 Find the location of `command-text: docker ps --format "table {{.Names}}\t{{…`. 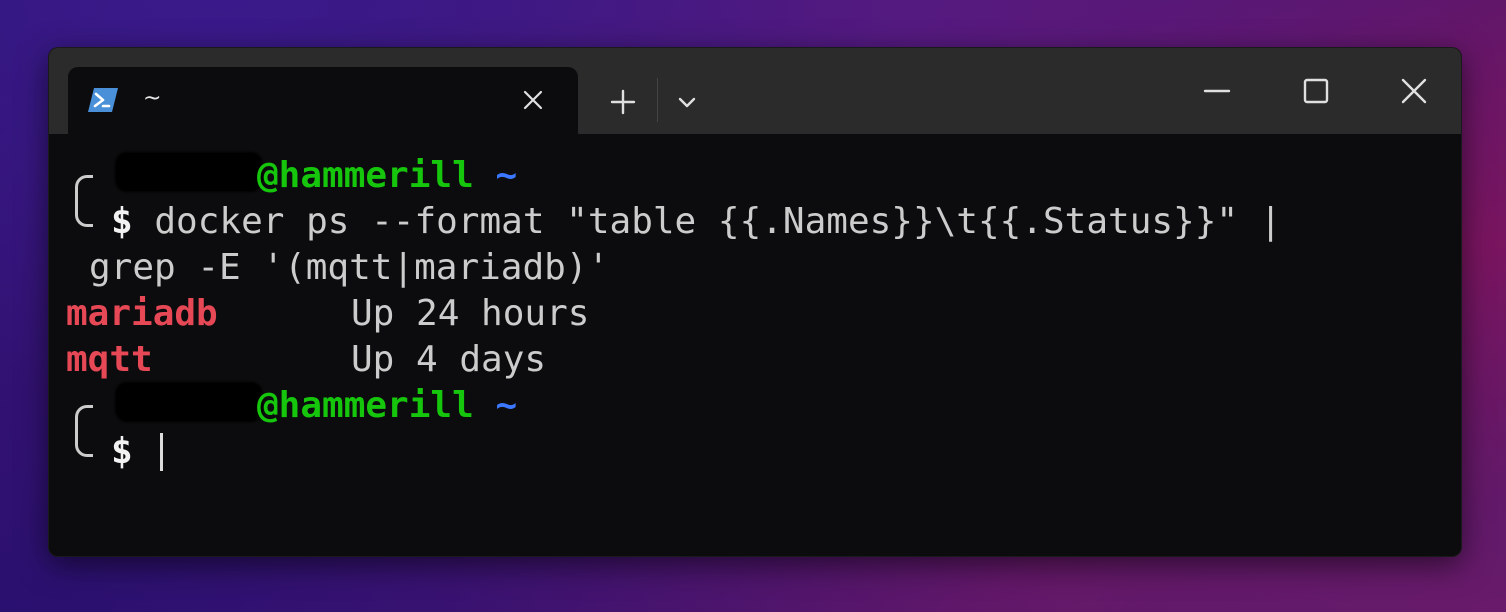

command-text: docker ps --format "table {{.Names}}\t{{… is located at coordinates (718, 221).